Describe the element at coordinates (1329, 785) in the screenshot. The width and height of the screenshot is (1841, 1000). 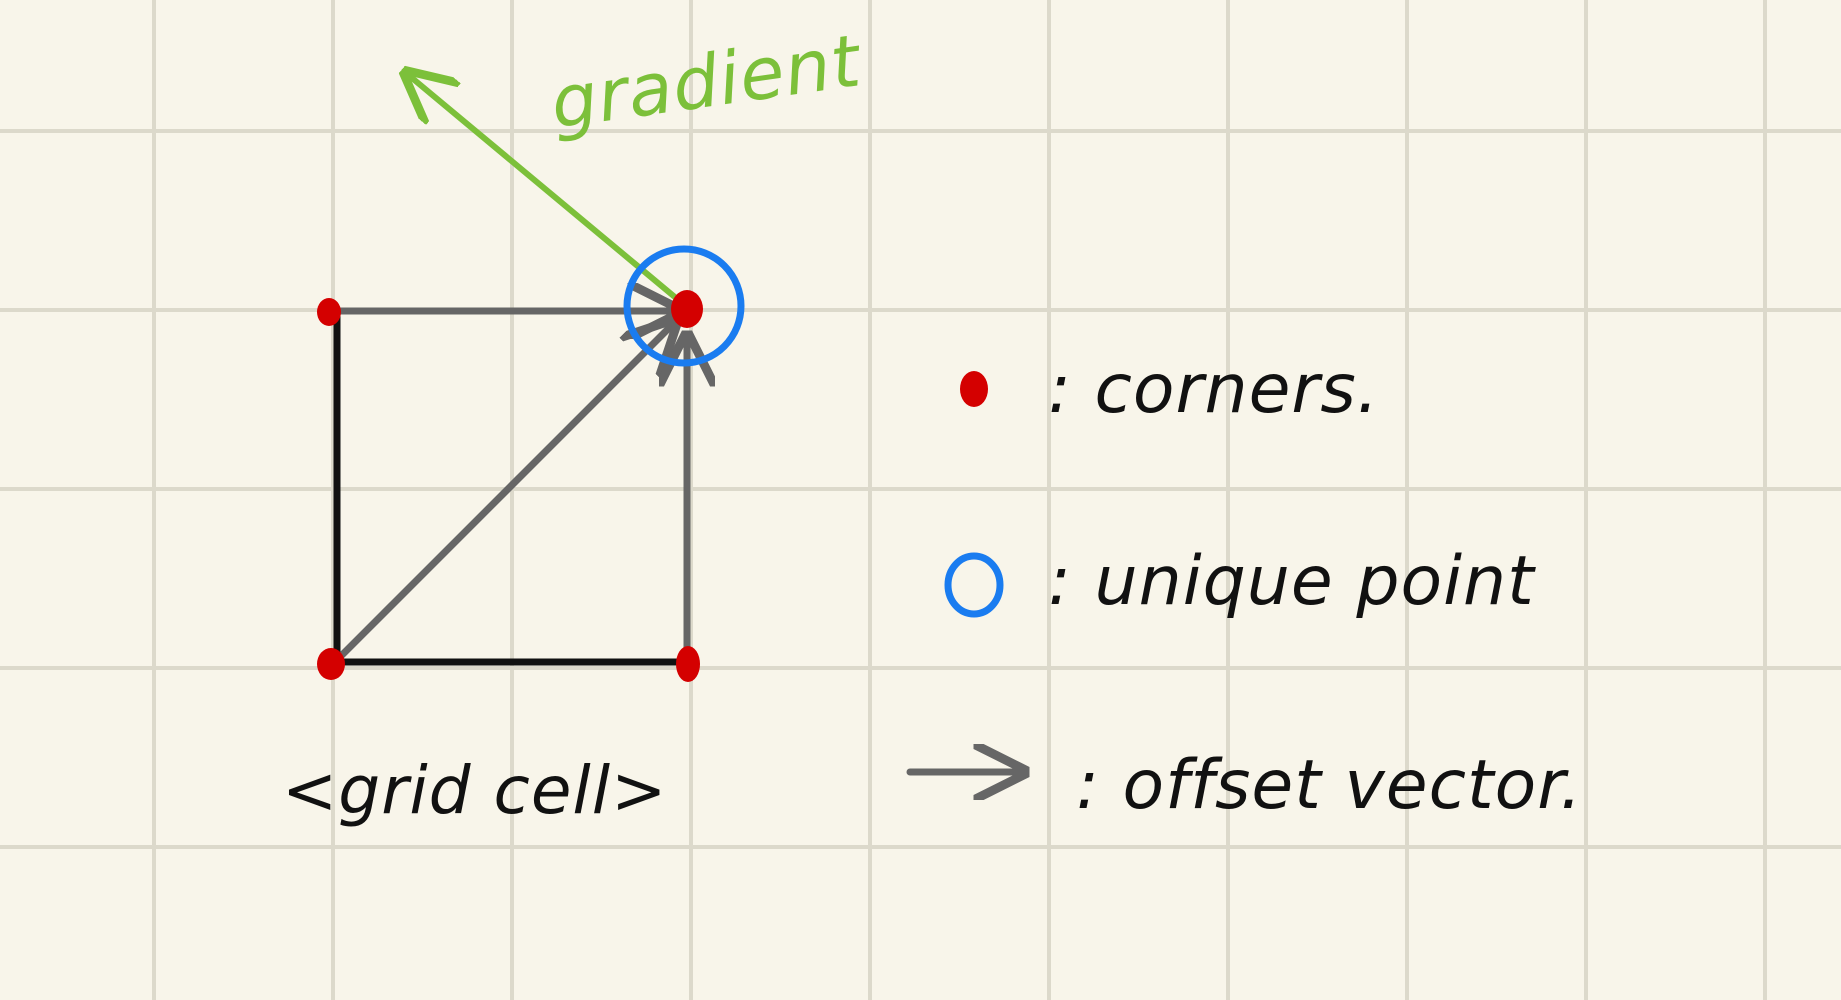
I see `legend-offset-vector-text: : offset vector.` at that location.